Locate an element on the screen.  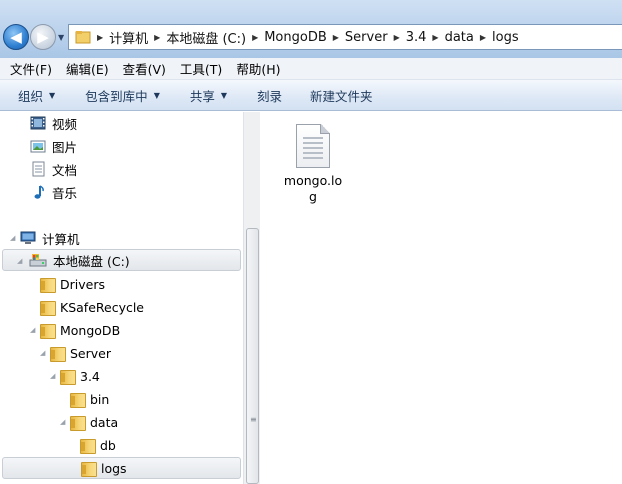
include-in-library-label: 包含到库中 is located at coordinates (116, 96).